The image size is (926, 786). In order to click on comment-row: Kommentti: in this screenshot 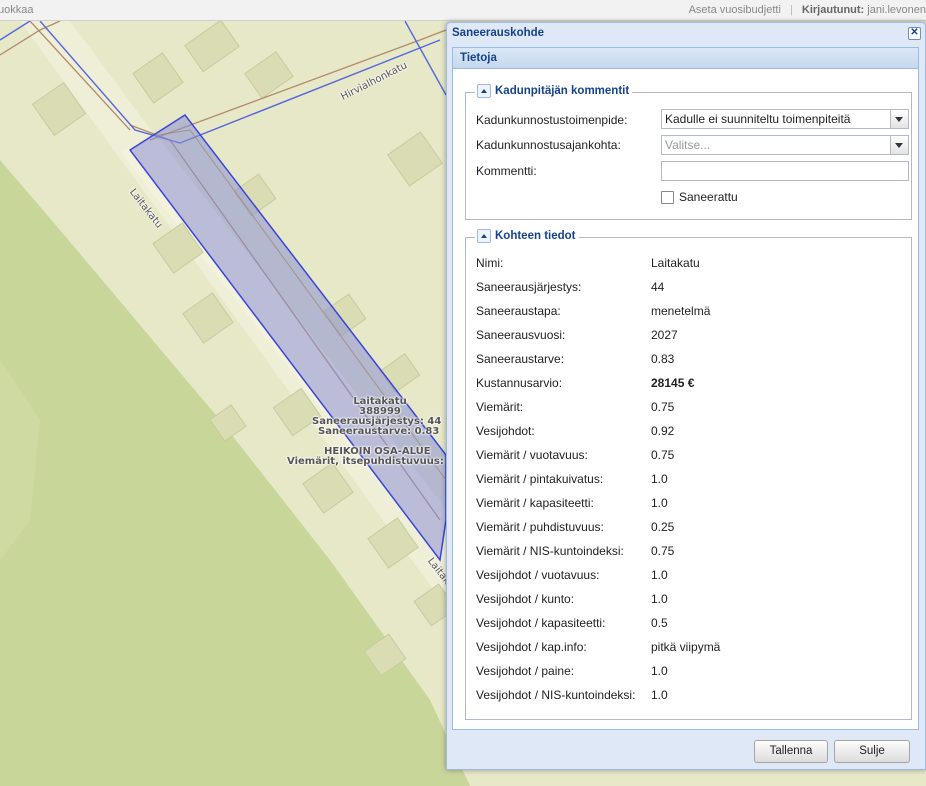, I will do `click(693, 172)`.